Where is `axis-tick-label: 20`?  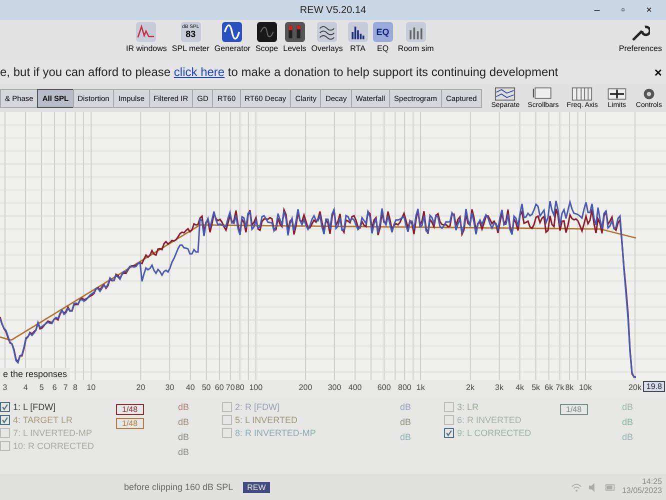 axis-tick-label: 20 is located at coordinates (141, 387).